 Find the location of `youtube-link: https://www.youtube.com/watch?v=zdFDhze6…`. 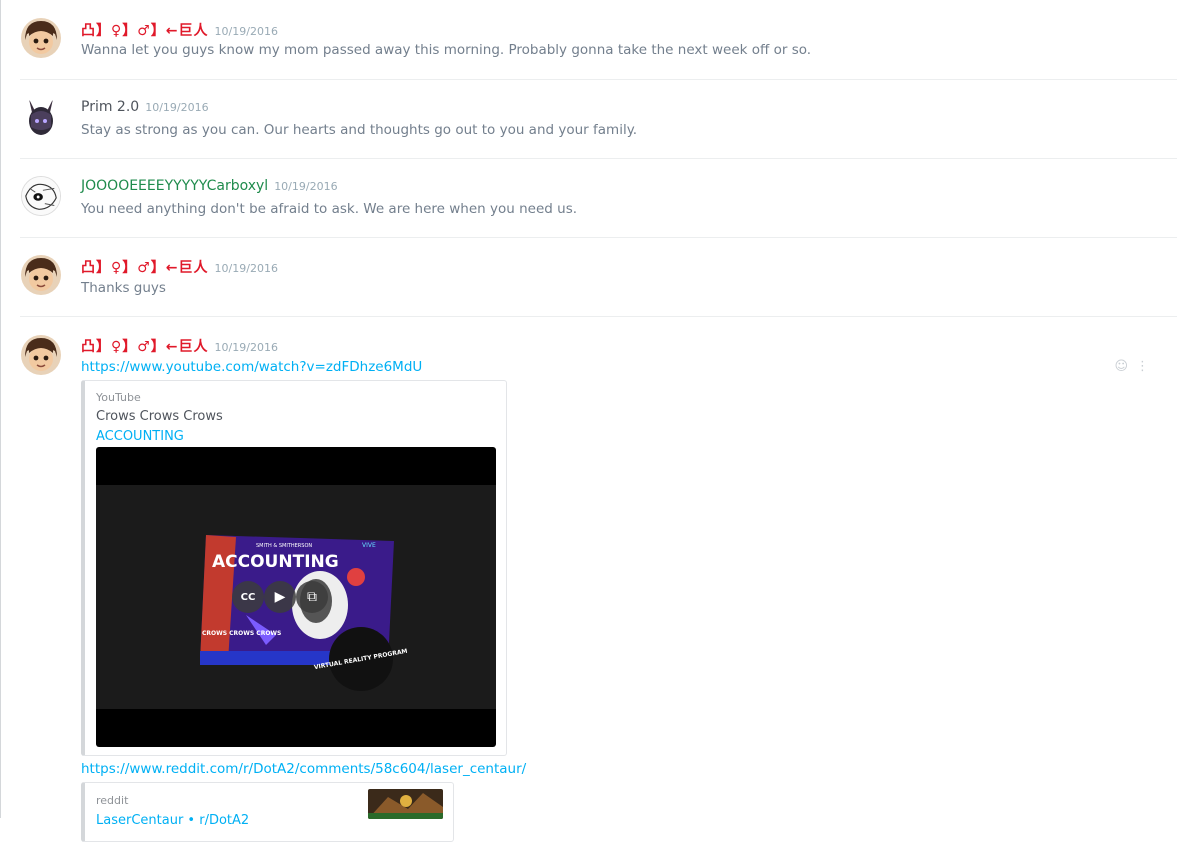

youtube-link: https://www.youtube.com/watch?v=zdFDhze6… is located at coordinates (251, 367).